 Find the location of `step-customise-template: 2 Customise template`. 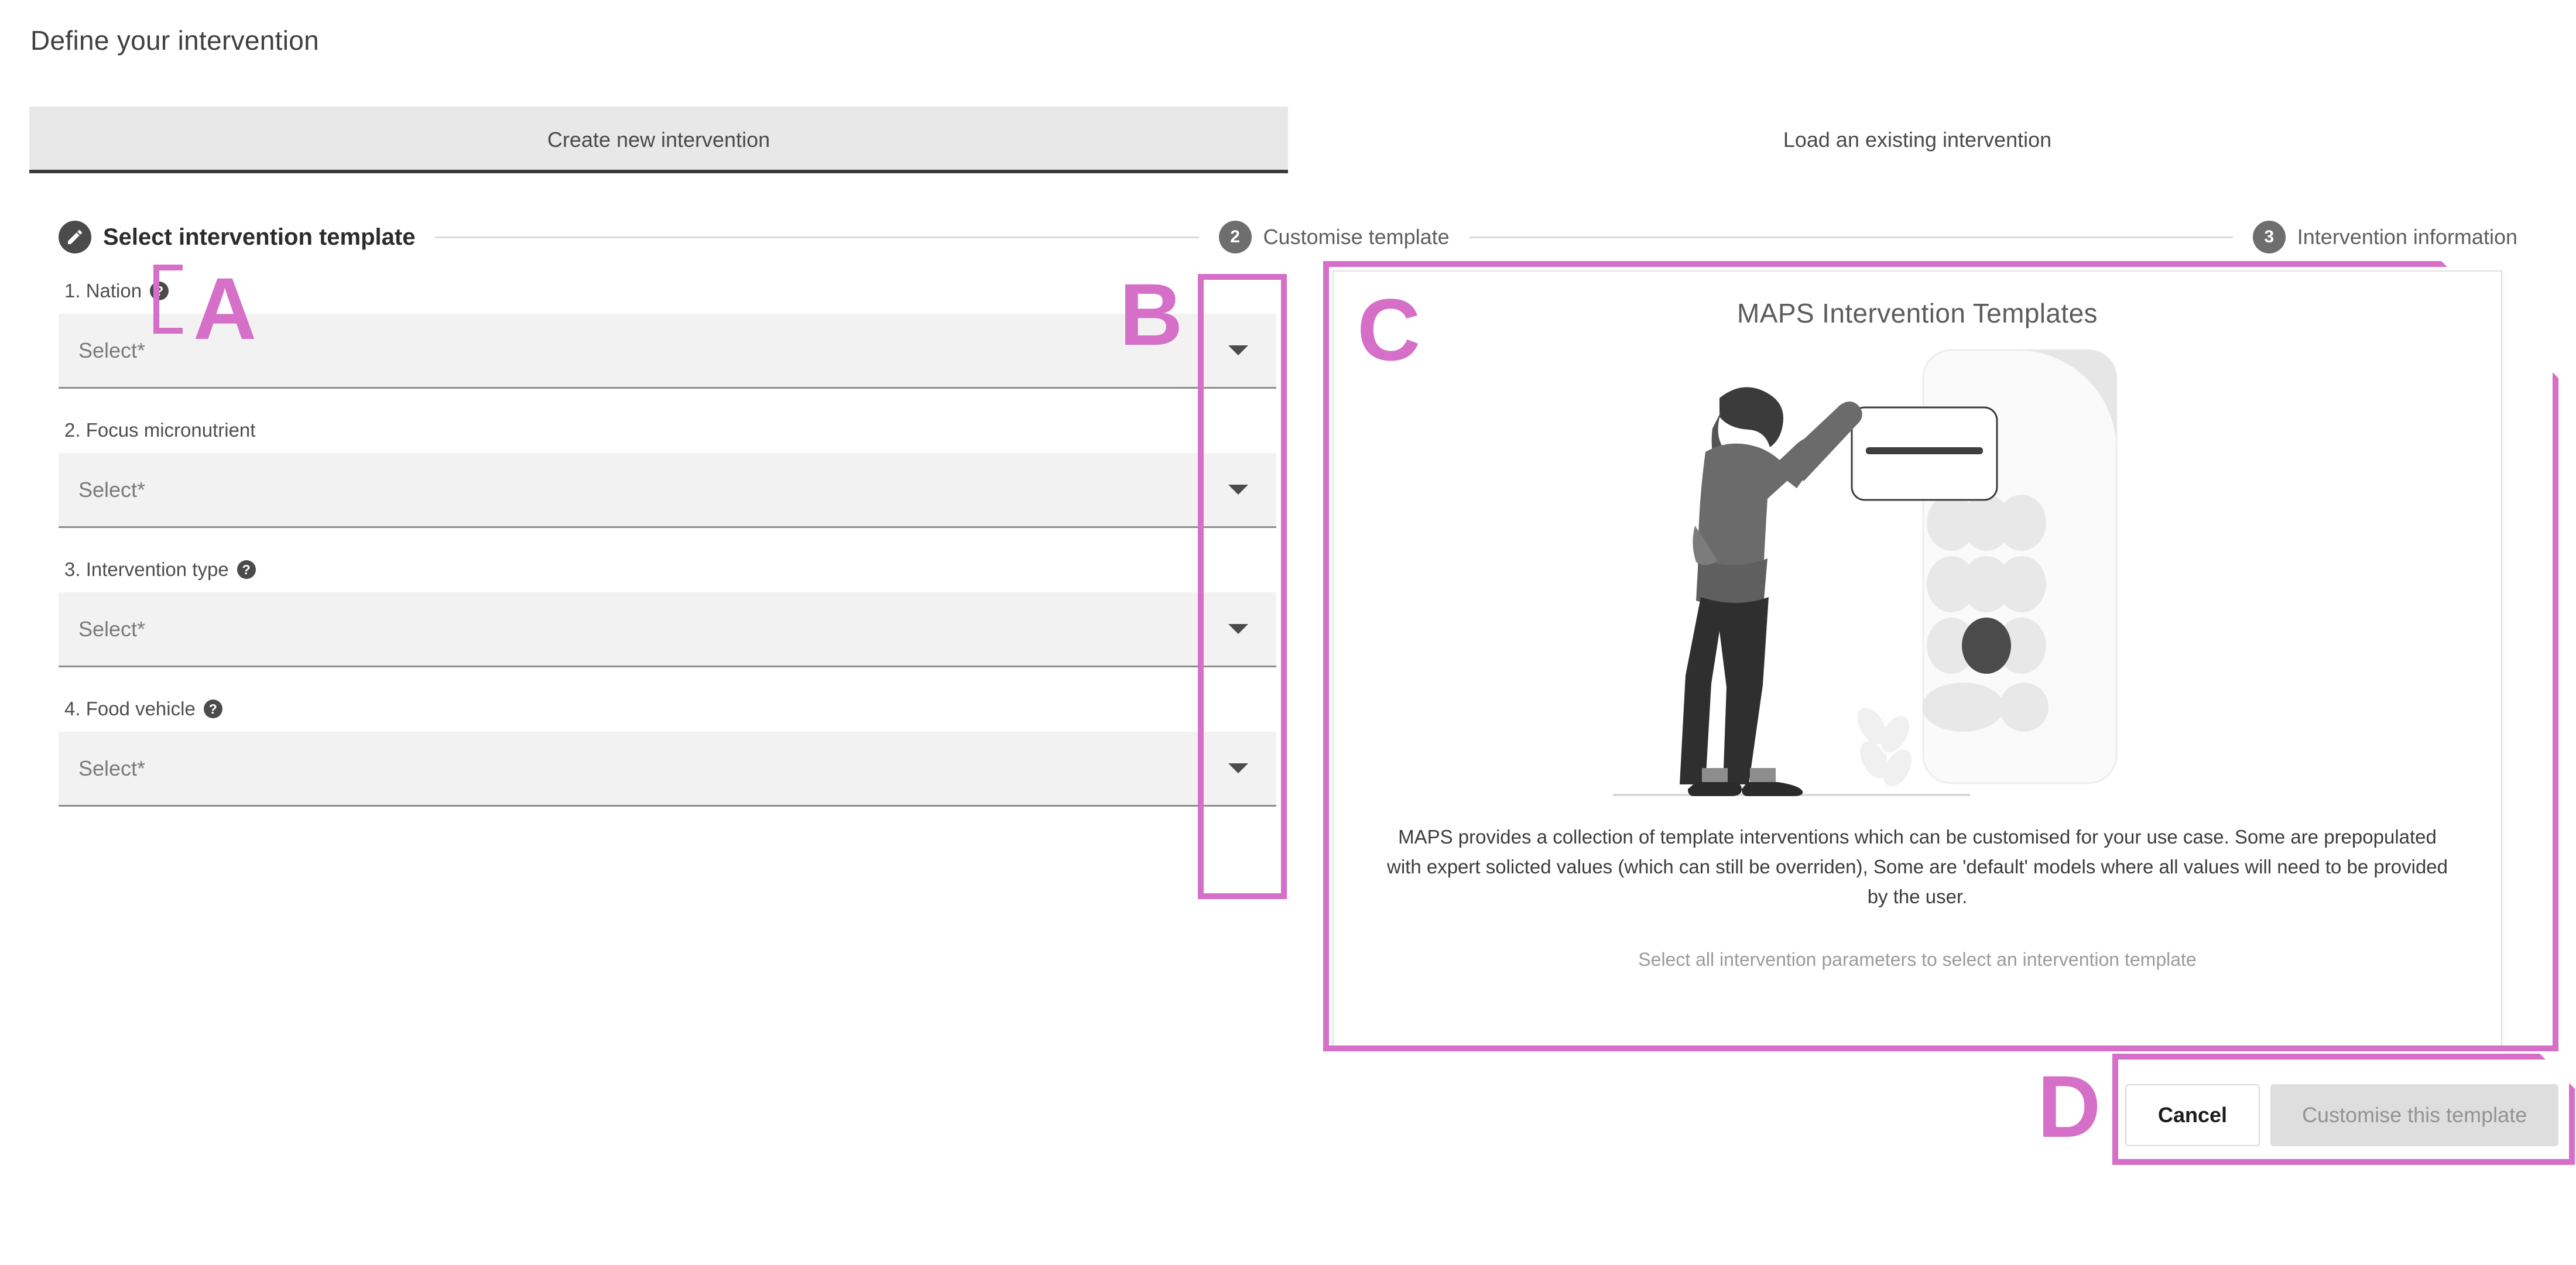

step-customise-template: 2 Customise template is located at coordinates (1334, 237).